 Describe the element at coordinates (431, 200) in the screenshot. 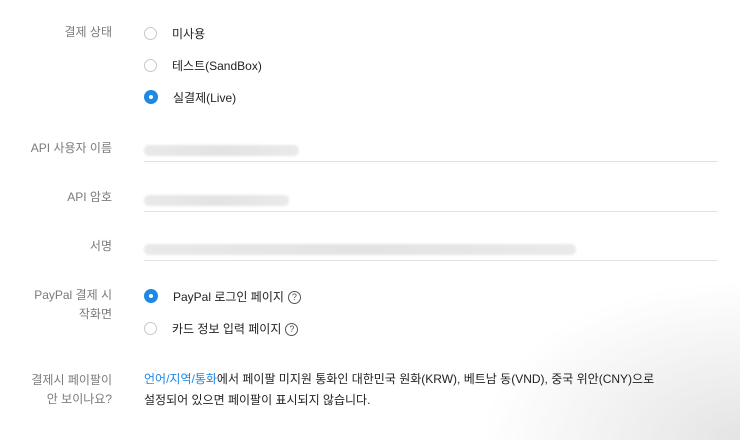

I see `api-password-field` at that location.